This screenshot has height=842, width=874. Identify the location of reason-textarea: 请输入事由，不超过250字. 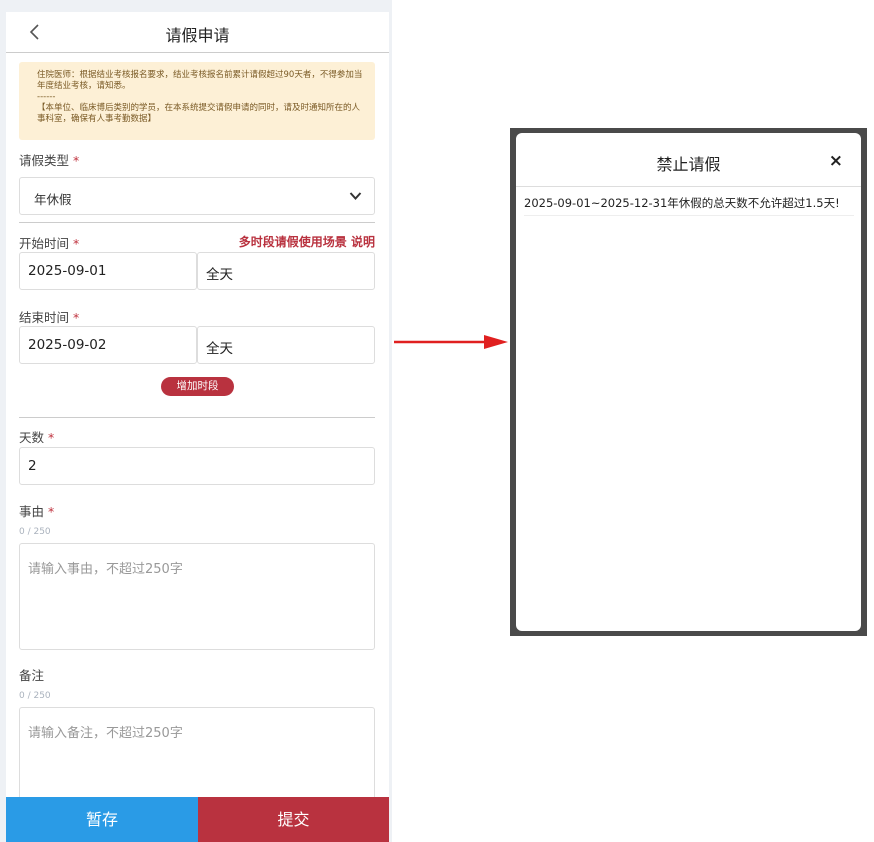
(197, 596).